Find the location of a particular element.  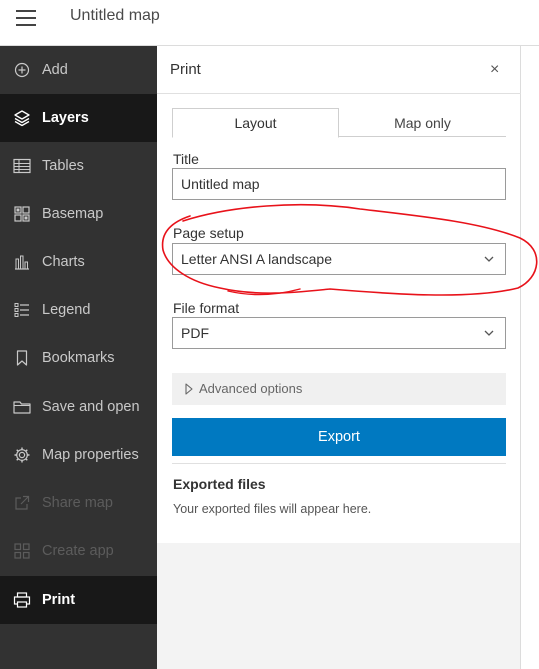

file-format-select: PDF is located at coordinates (339, 333).